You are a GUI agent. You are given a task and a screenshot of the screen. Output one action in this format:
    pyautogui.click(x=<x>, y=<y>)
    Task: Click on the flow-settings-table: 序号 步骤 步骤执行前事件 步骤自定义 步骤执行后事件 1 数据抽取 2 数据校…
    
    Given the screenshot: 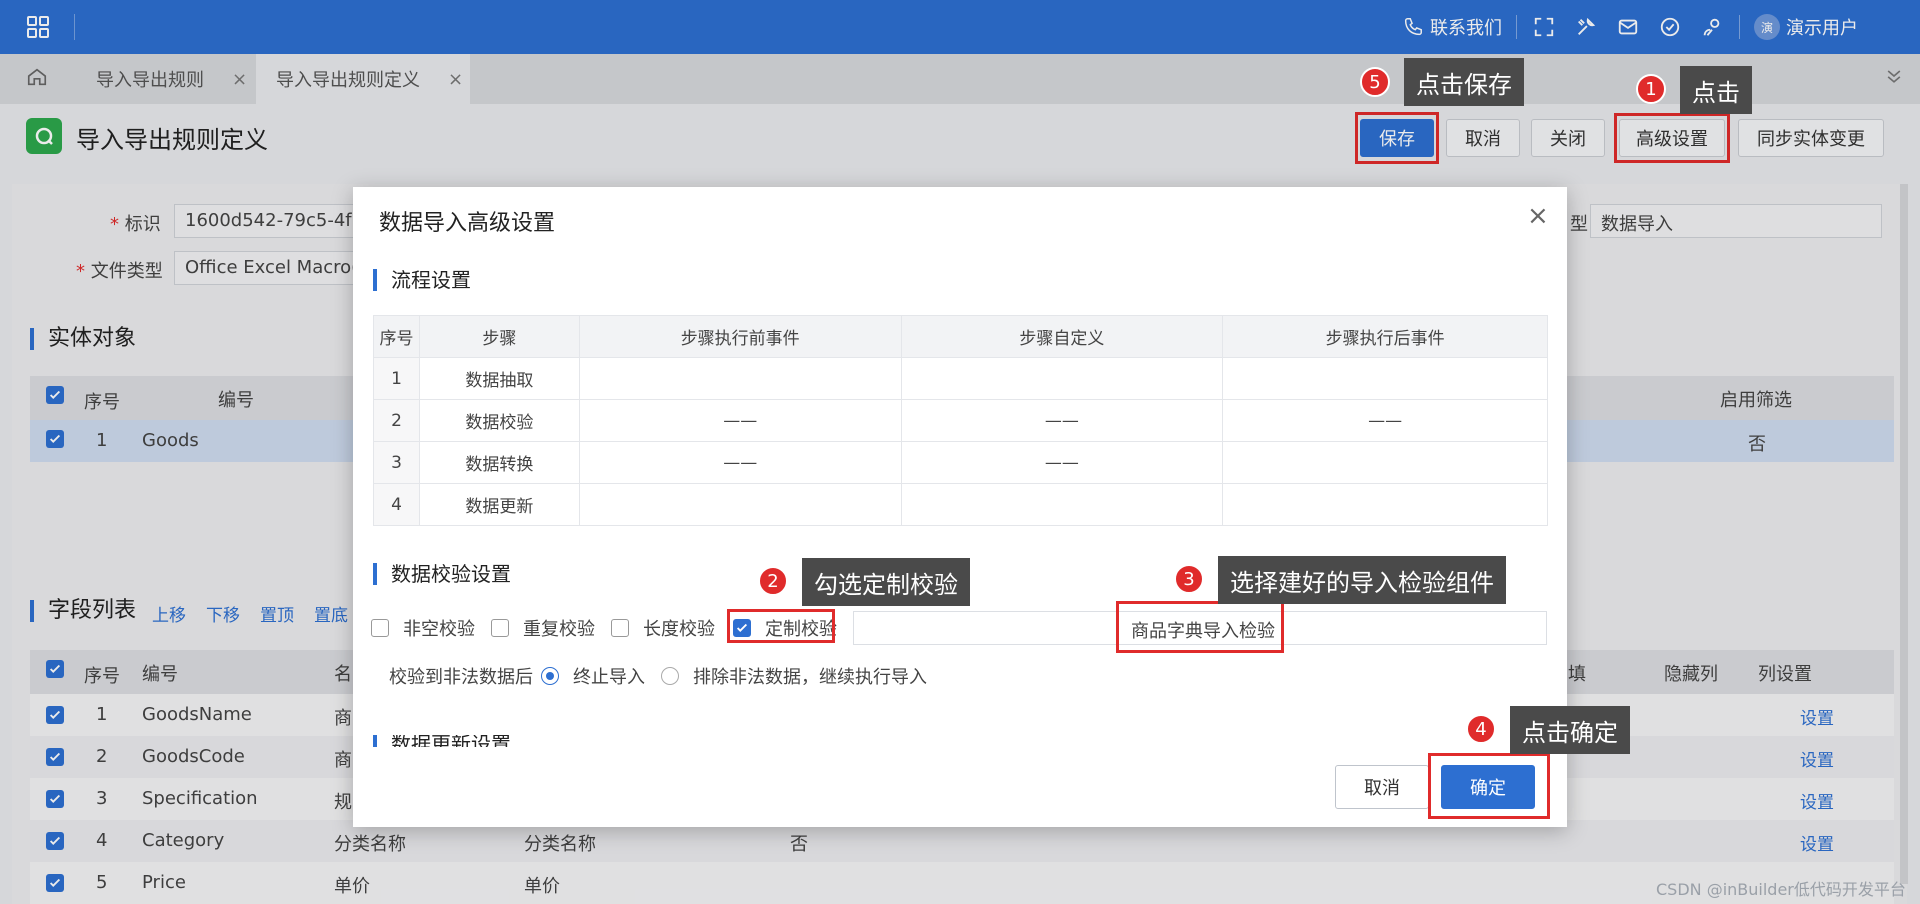 What is the action you would take?
    pyautogui.click(x=960, y=420)
    